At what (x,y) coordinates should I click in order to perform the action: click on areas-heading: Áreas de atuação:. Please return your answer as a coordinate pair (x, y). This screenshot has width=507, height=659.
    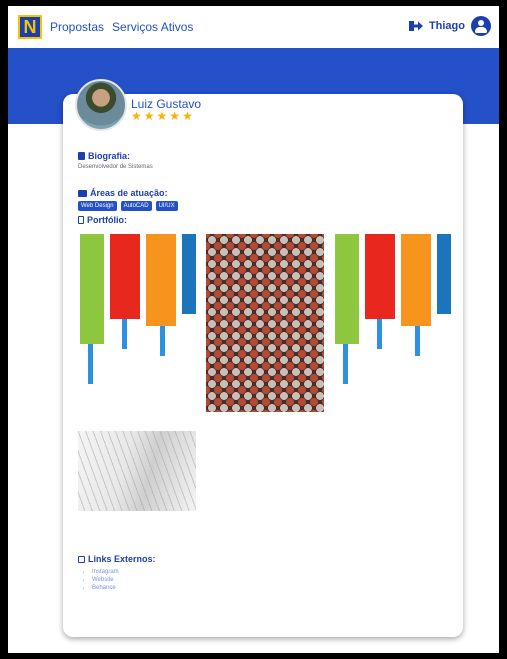
    Looking at the image, I should click on (123, 193).